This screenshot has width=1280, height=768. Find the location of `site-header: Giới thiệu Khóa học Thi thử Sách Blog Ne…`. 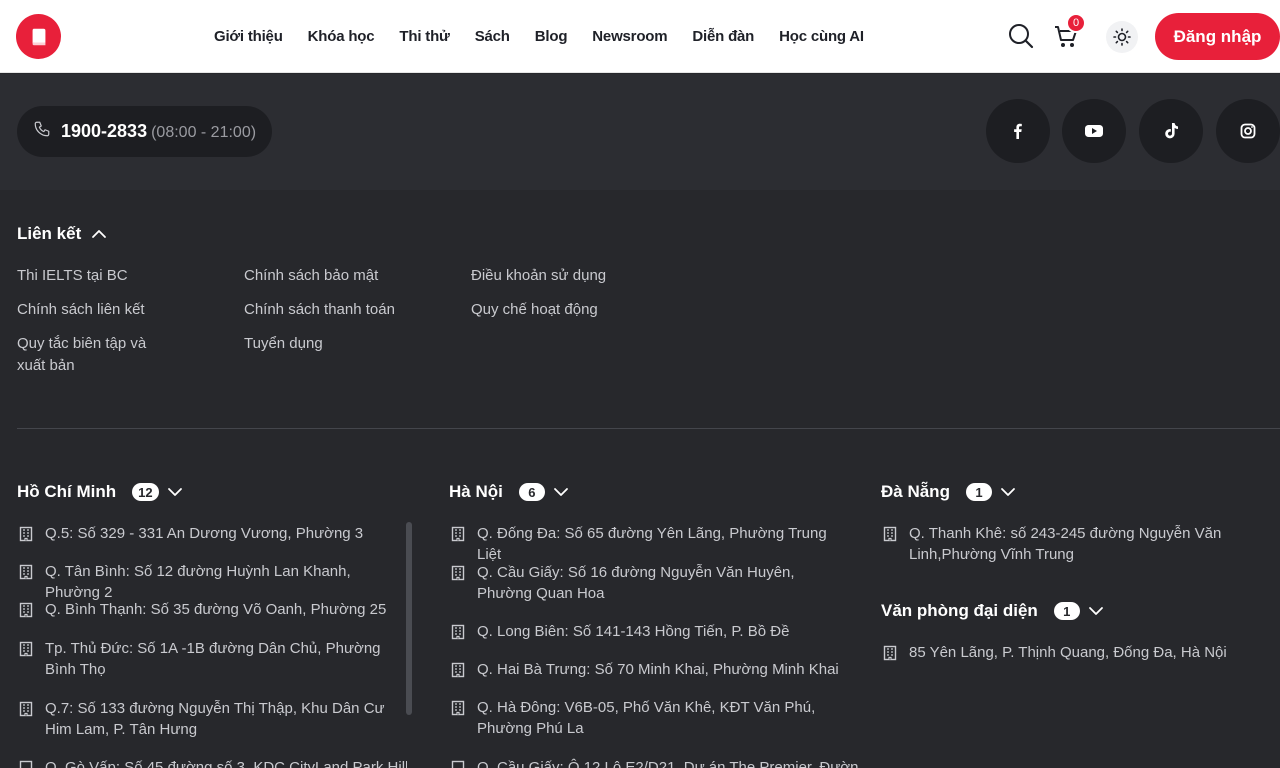

site-header: Giới thiệu Khóa học Thi thử Sách Blog Ne… is located at coordinates (640, 36).